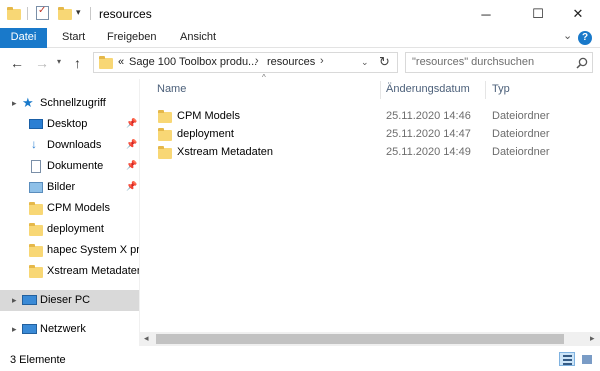 The width and height of the screenshot is (600, 371). What do you see at coordinates (59, 61) in the screenshot?
I see `recent-locations-icon: ▾` at bounding box center [59, 61].